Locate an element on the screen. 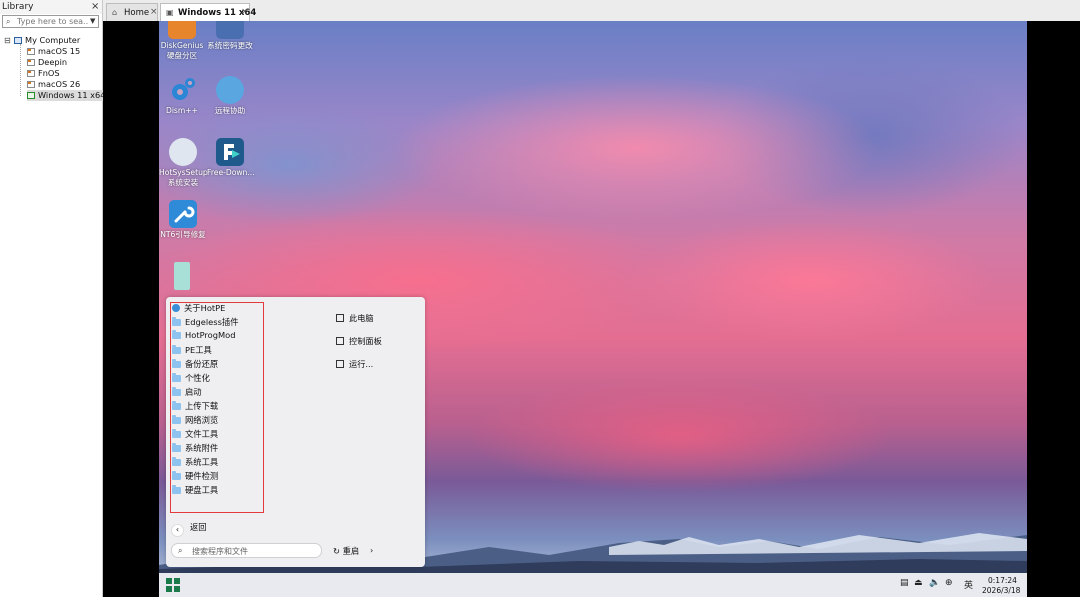 Image resolution: width=1080 pixels, height=597 pixels. user-key-icon is located at coordinates (230, 30).